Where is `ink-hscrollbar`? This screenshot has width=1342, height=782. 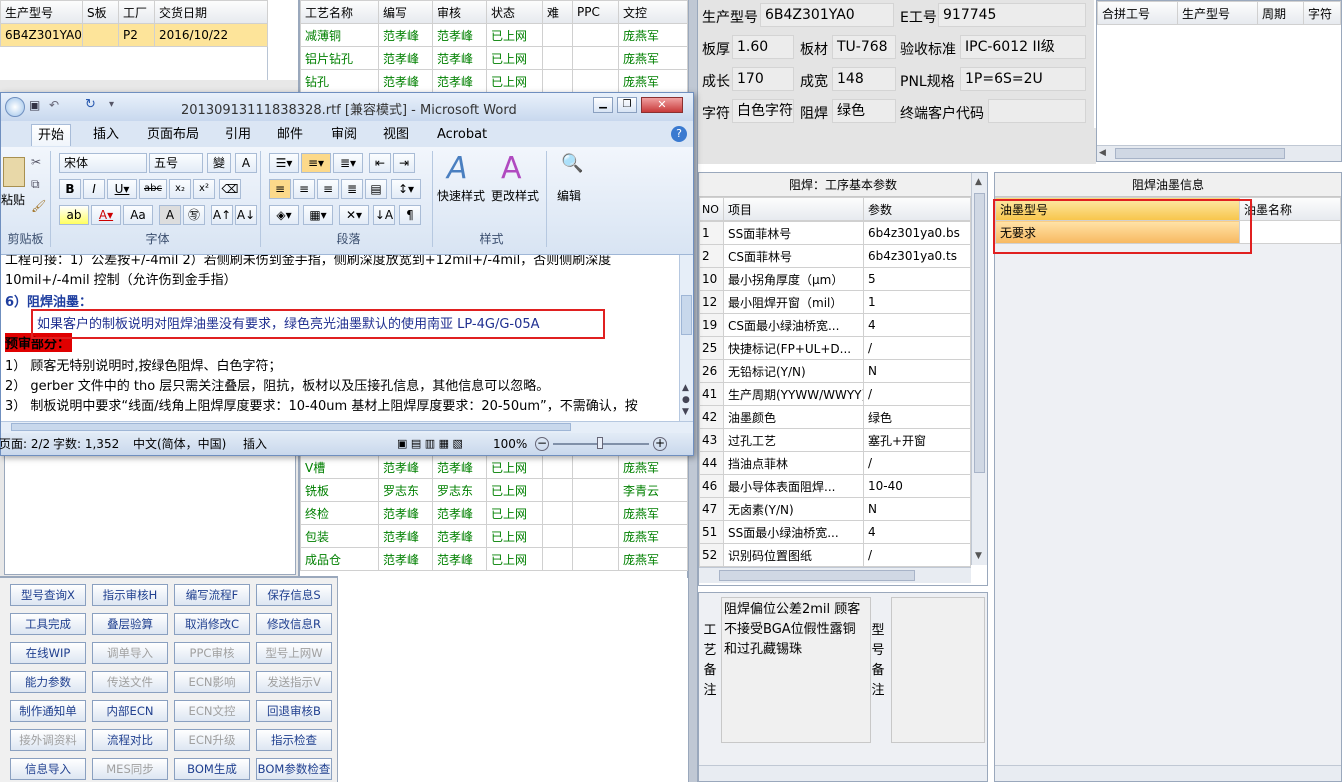
ink-hscrollbar is located at coordinates (1168, 773).